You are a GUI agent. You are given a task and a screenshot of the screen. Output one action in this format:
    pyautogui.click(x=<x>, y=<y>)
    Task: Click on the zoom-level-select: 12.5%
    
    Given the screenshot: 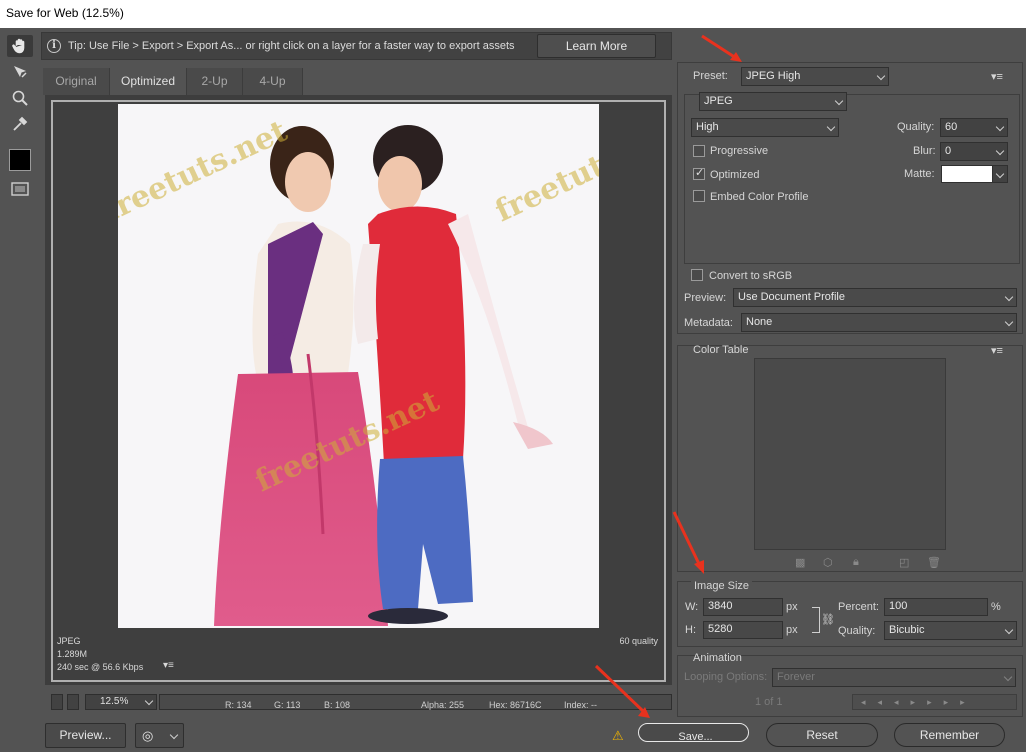 What is the action you would take?
    pyautogui.click(x=121, y=702)
    